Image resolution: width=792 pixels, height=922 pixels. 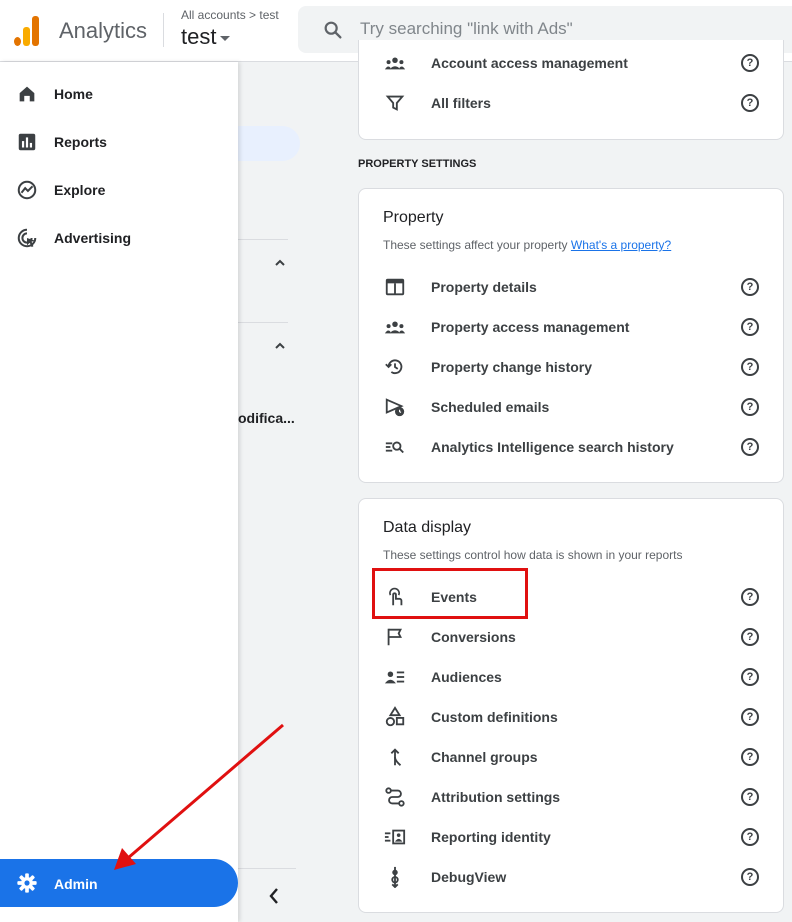 I want to click on settings-row: Scheduled emails ?, so click(x=572, y=407).